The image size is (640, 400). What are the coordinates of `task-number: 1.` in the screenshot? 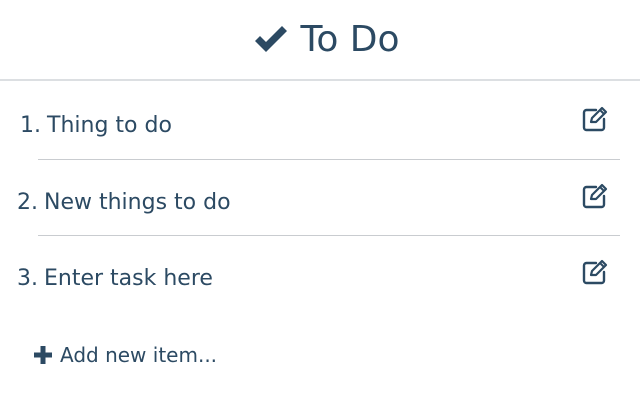 It's located at (30, 125).